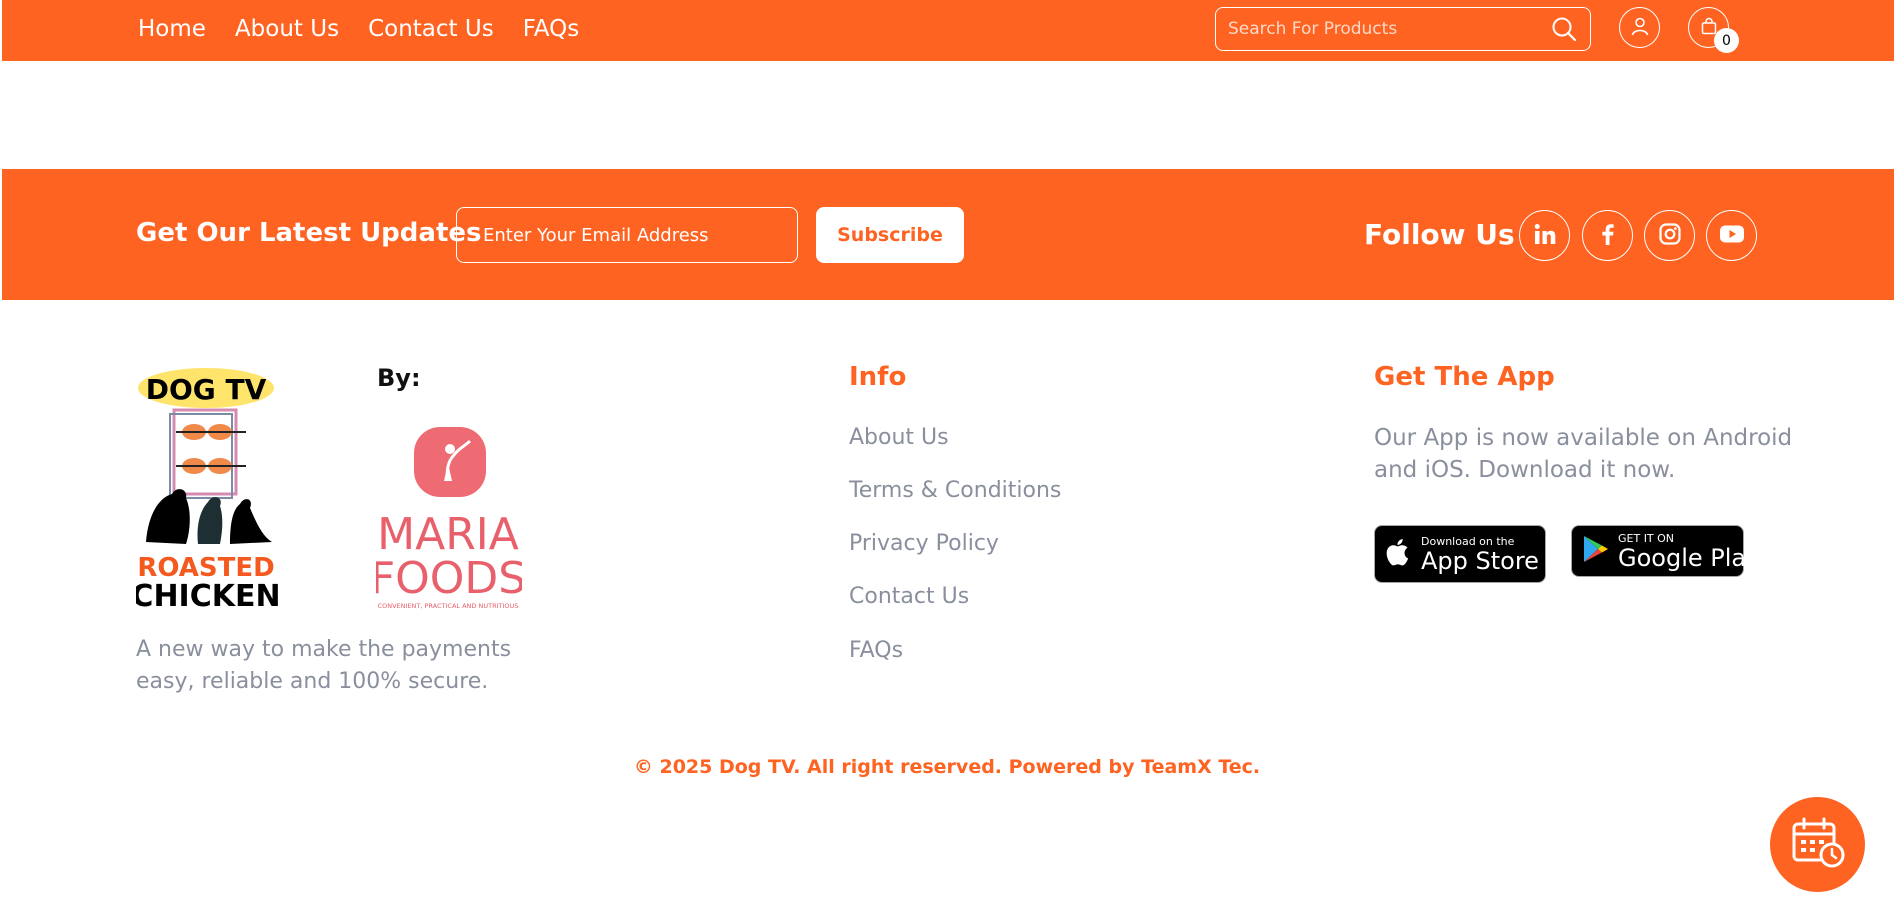 Image resolution: width=1894 pixels, height=920 pixels. I want to click on app-store-button: Download on the App Store, so click(1460, 554).